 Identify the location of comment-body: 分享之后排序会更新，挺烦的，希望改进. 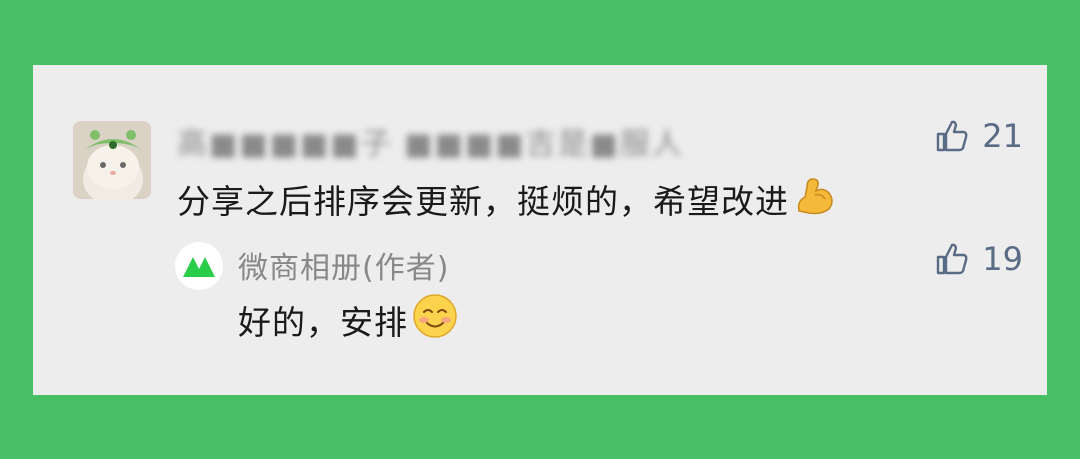
(507, 199).